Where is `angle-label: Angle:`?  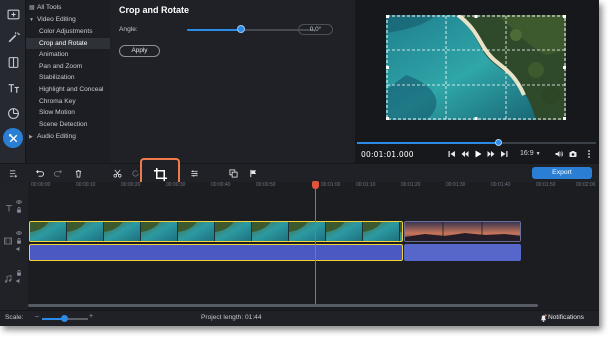 angle-label: Angle: is located at coordinates (128, 29).